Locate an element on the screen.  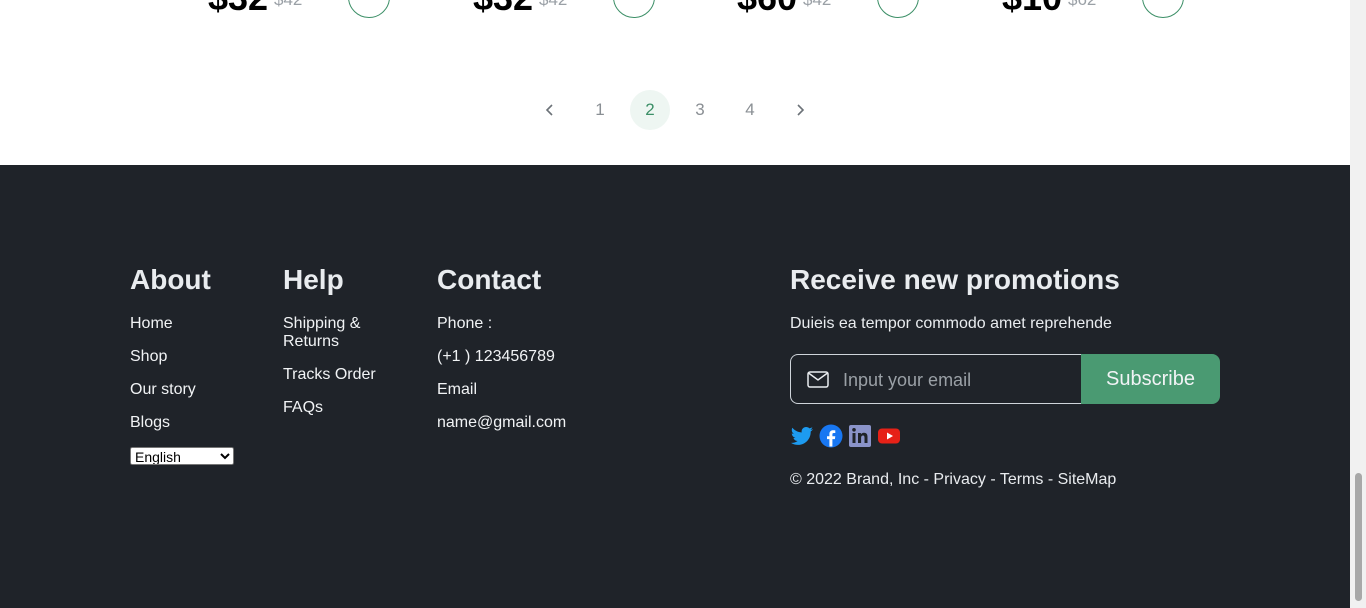
pagination-page: 4 is located at coordinates (750, 110).